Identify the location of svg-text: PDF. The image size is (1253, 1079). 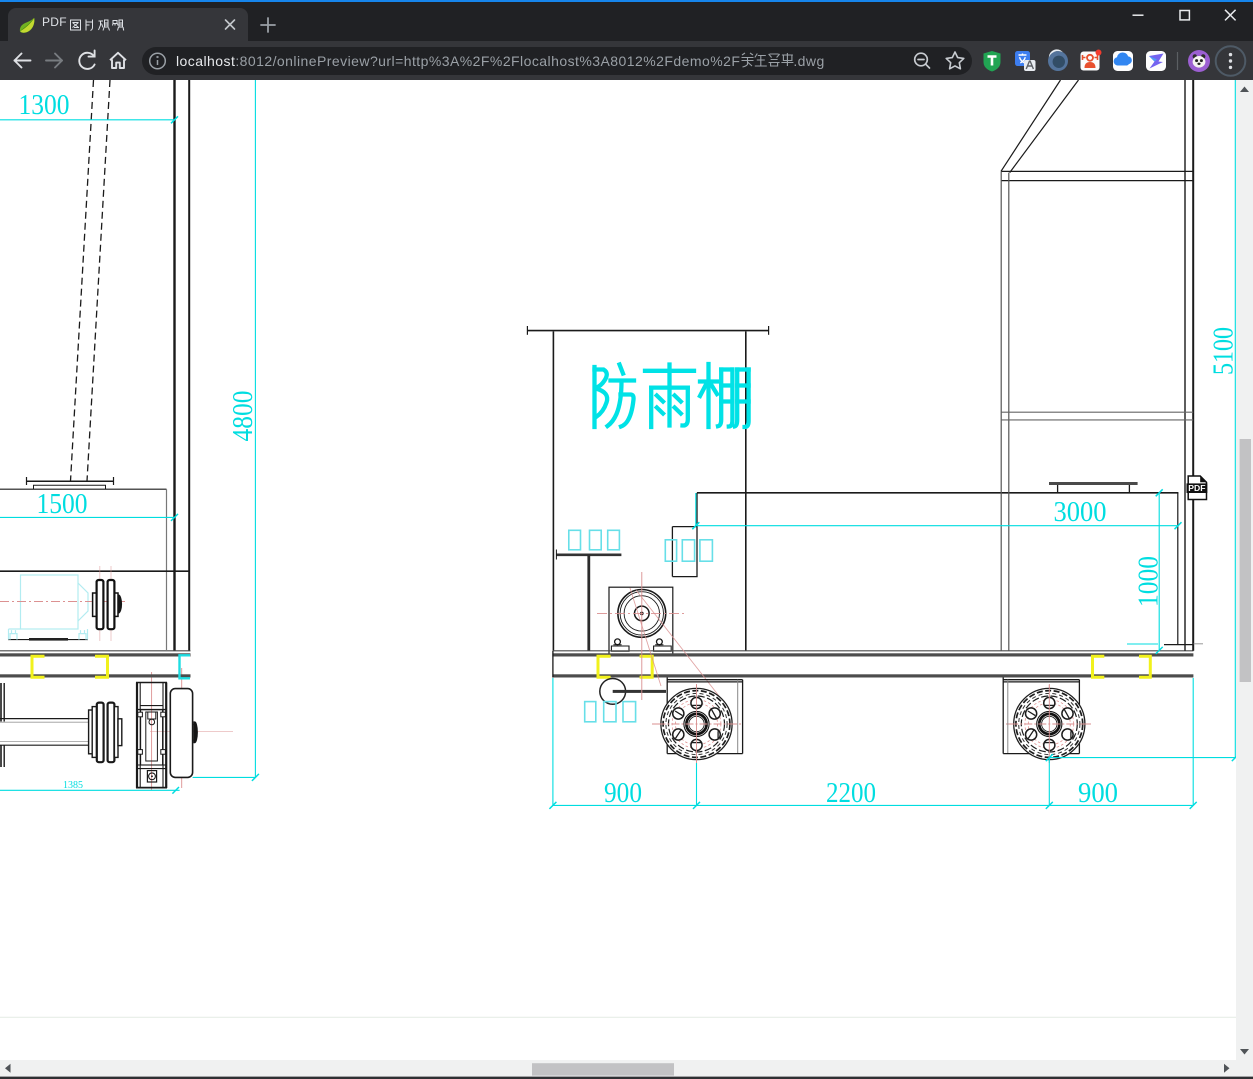
(1196, 488).